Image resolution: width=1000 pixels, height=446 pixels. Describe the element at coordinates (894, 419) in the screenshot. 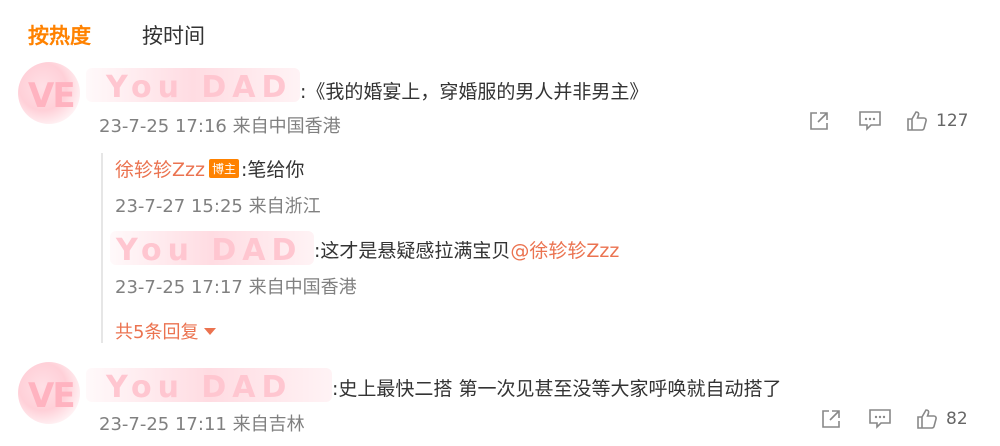

I see `comment-actions: 82` at that location.